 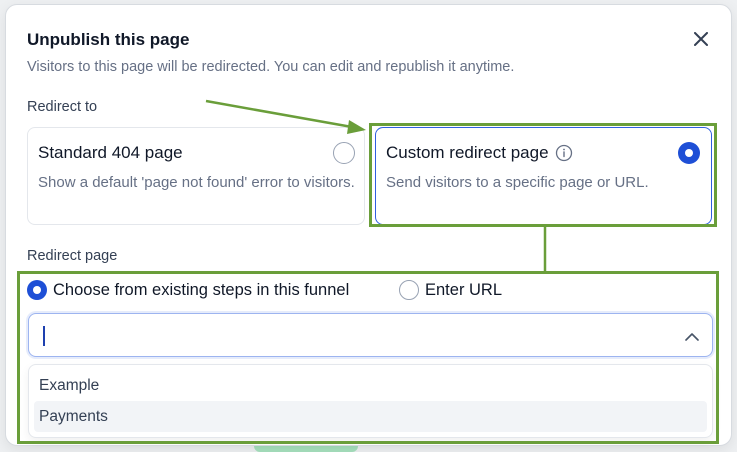 What do you see at coordinates (44, 336) in the screenshot?
I see `text-cursor` at bounding box center [44, 336].